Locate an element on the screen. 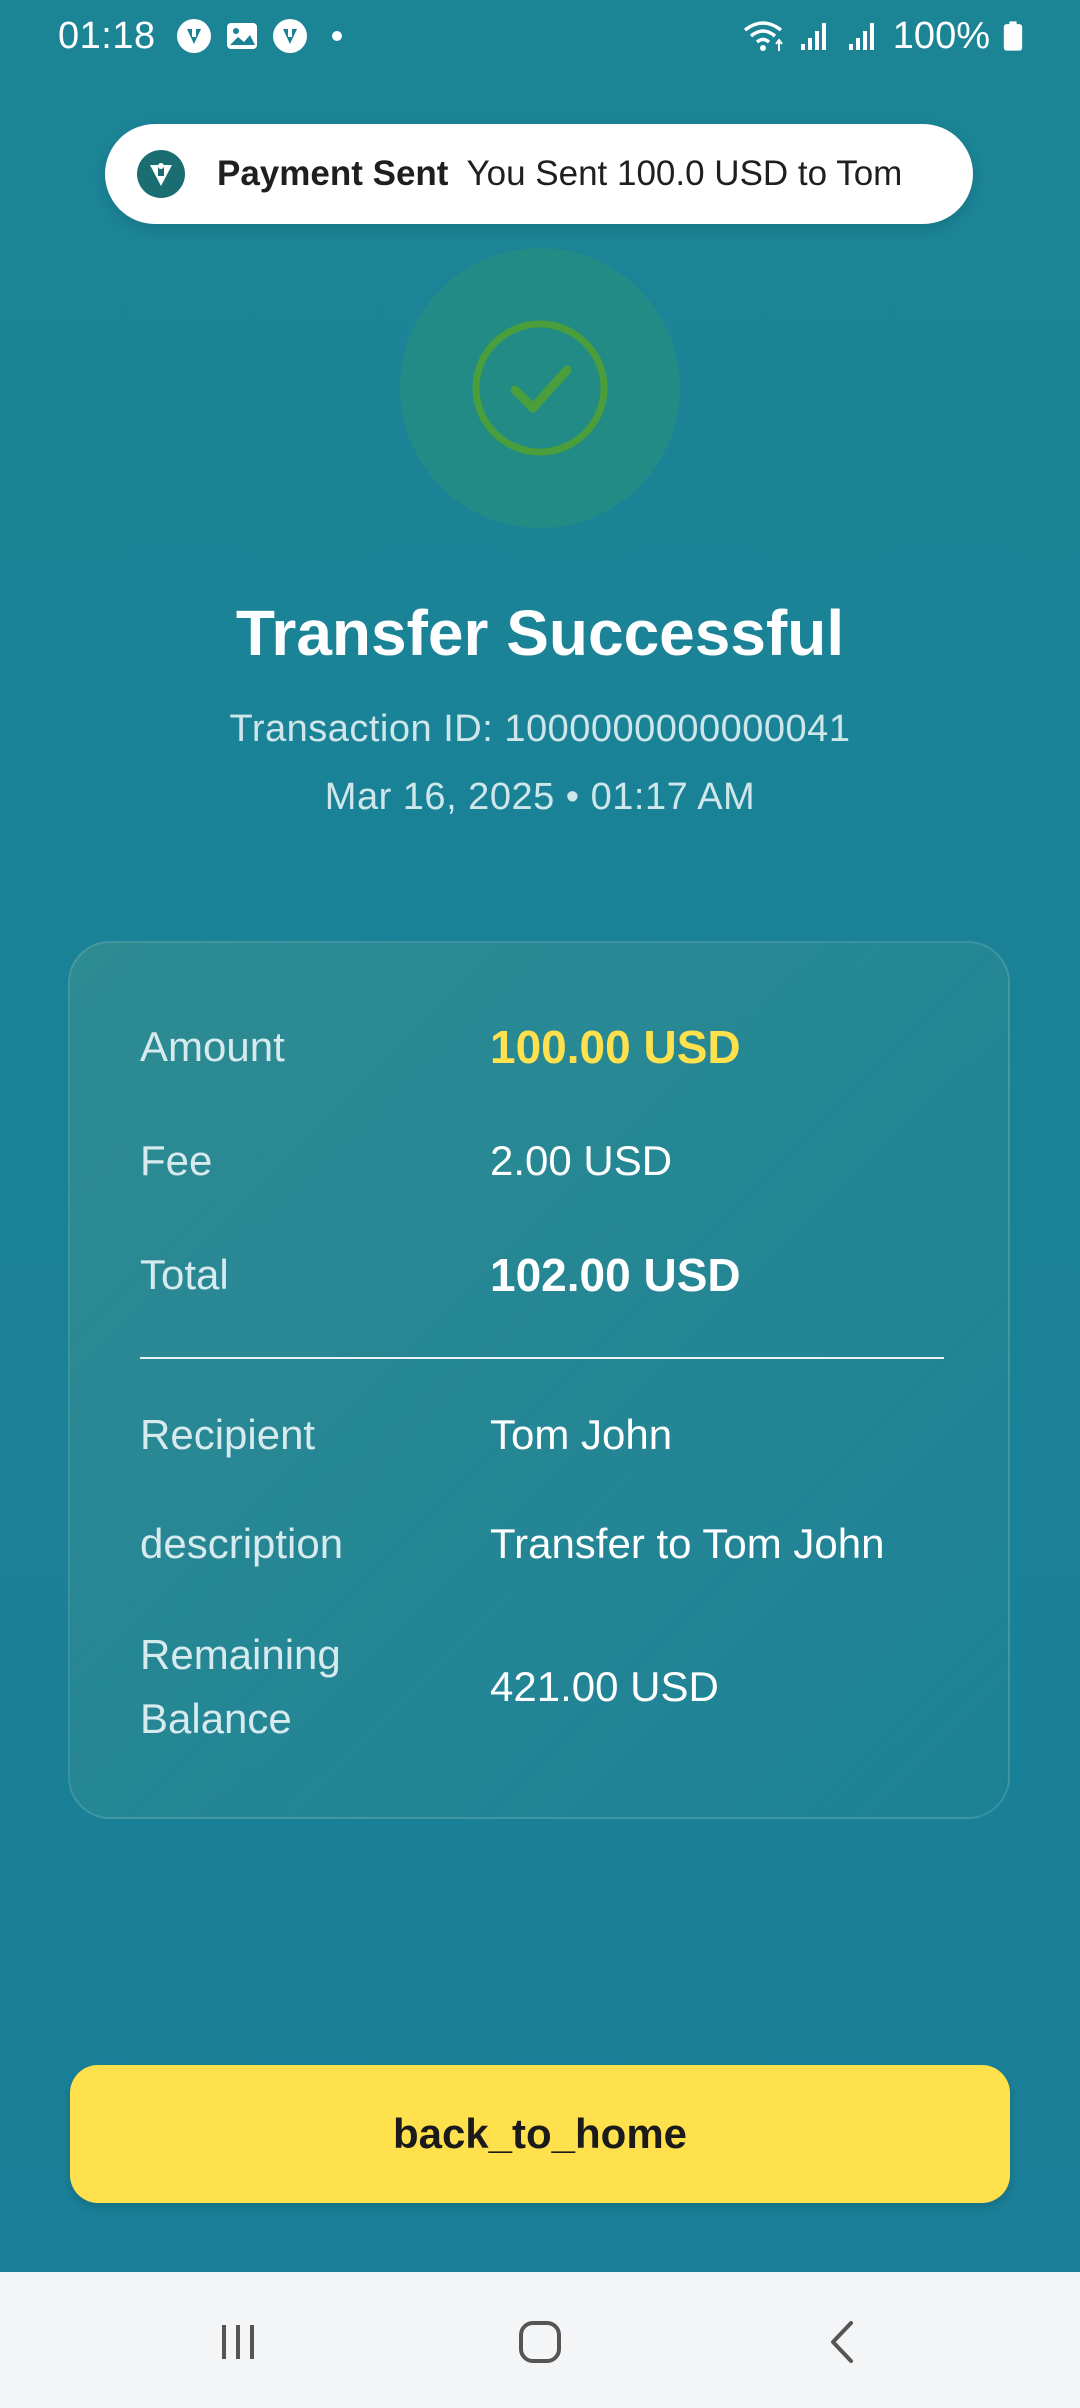 This screenshot has height=2408, width=1080. transaction-datetime: Mar 16, 2025 • 01:17 AM is located at coordinates (540, 797).